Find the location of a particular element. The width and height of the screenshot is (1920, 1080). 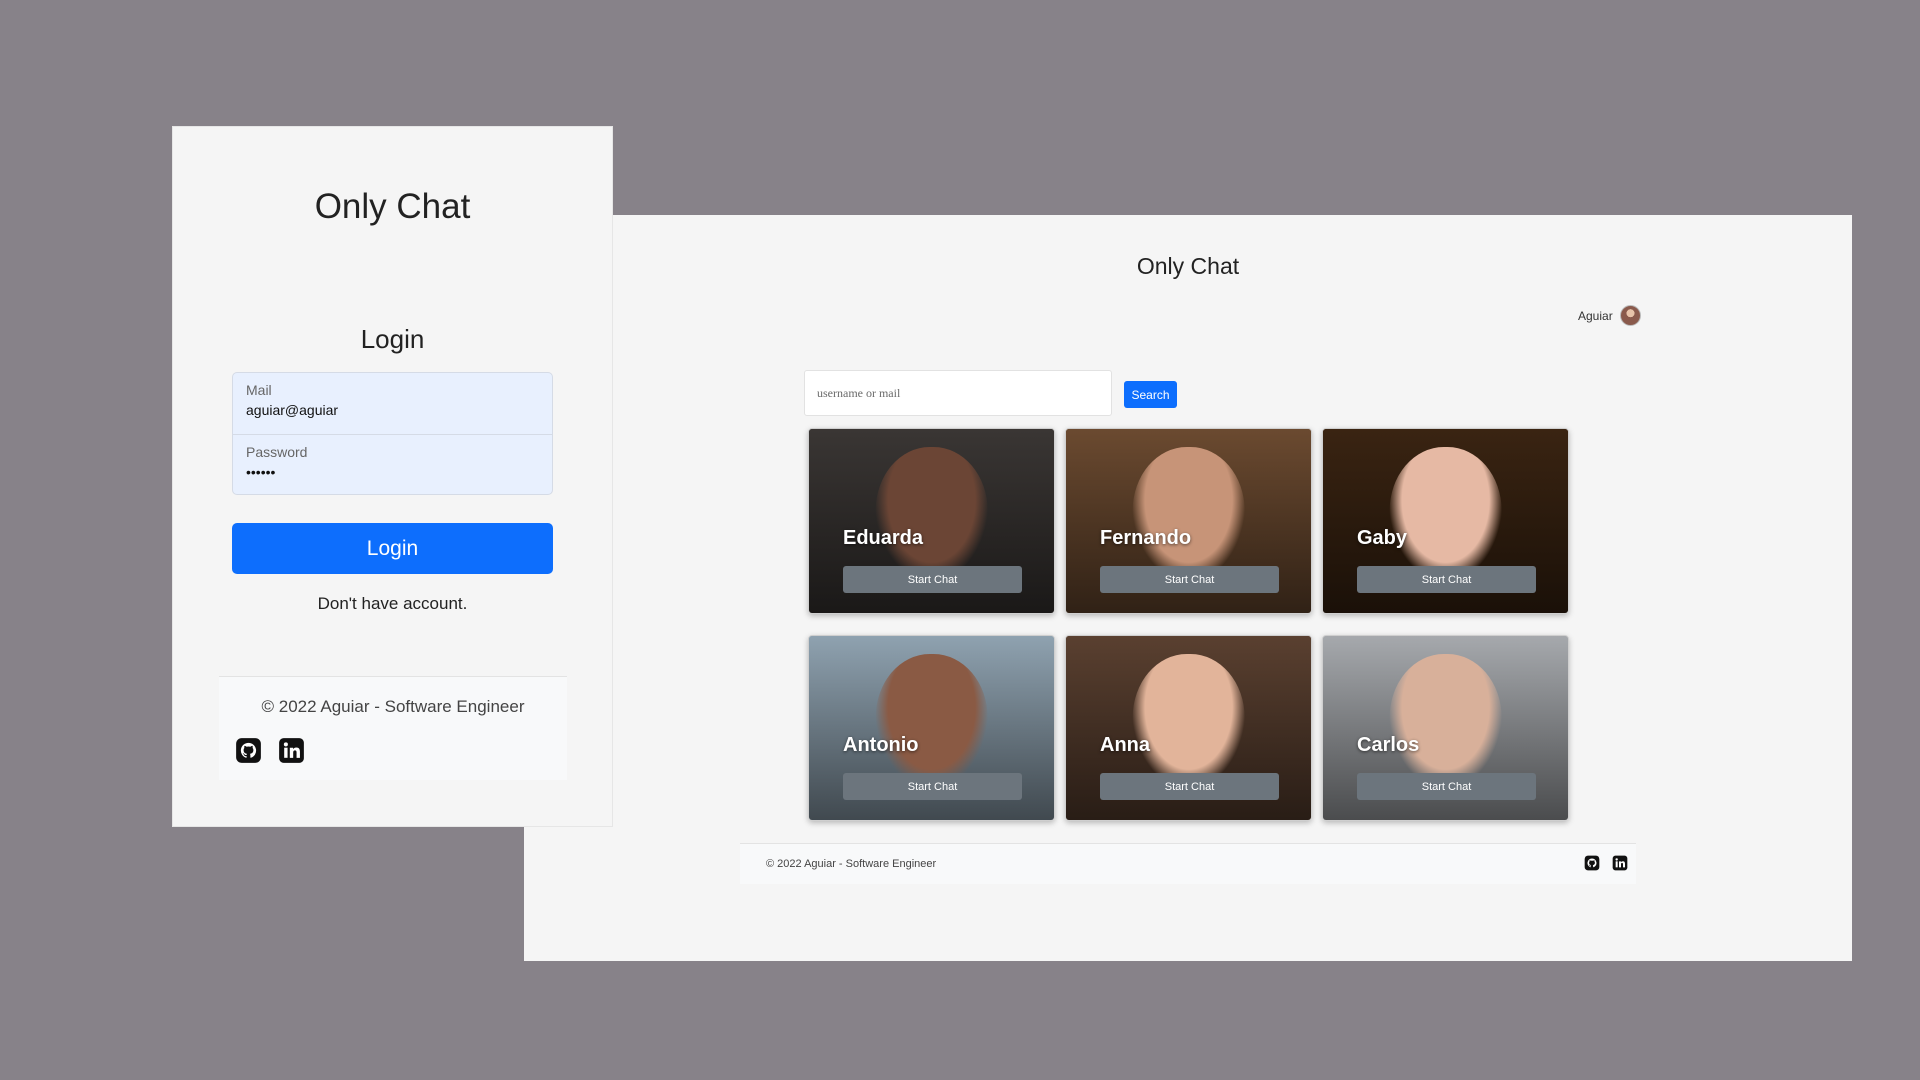

login-heading: Login is located at coordinates (392, 339).